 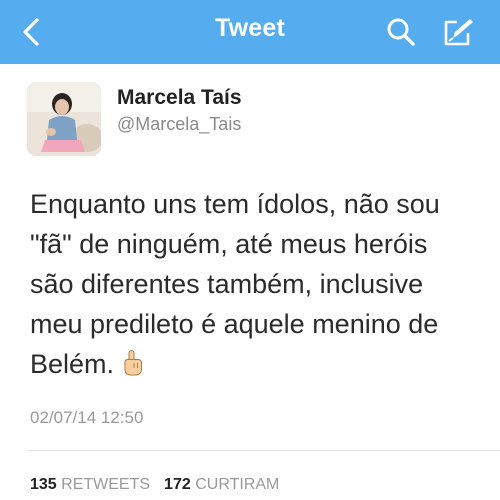 What do you see at coordinates (229, 244) in the screenshot?
I see `tweet-line: "fã" de ninguém, até meus heróis` at bounding box center [229, 244].